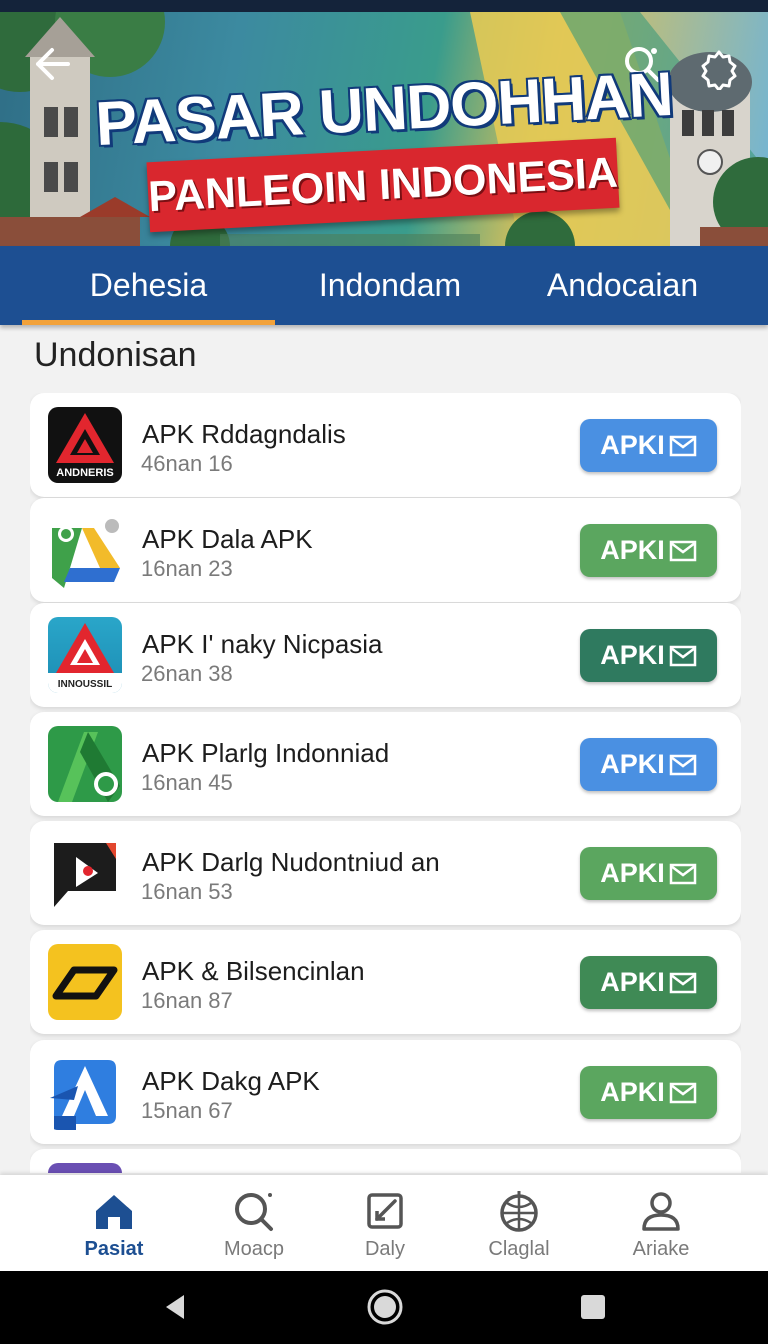  I want to click on system-recents-button, so click(593, 1307).